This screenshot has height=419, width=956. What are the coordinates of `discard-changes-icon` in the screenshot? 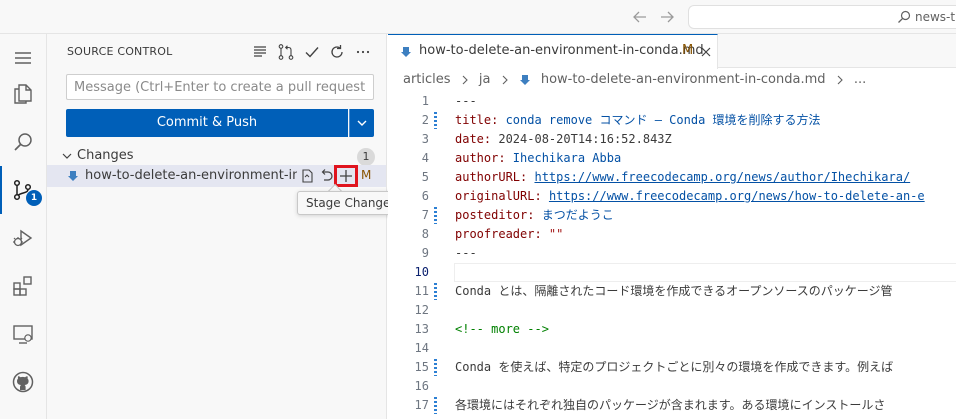 It's located at (326, 176).